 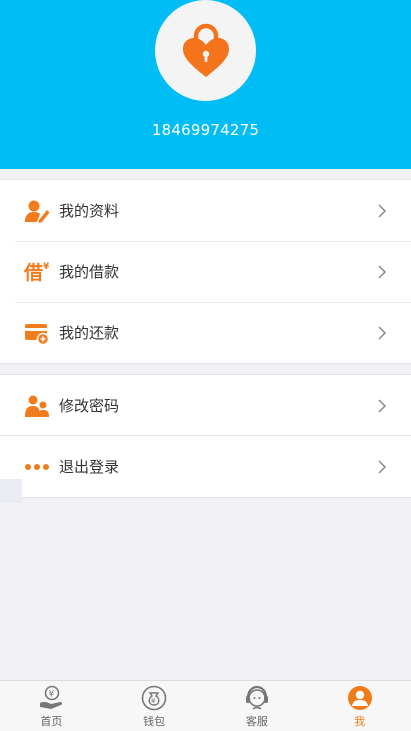 I want to click on tab-home: ¥ 首页, so click(x=51, y=706).